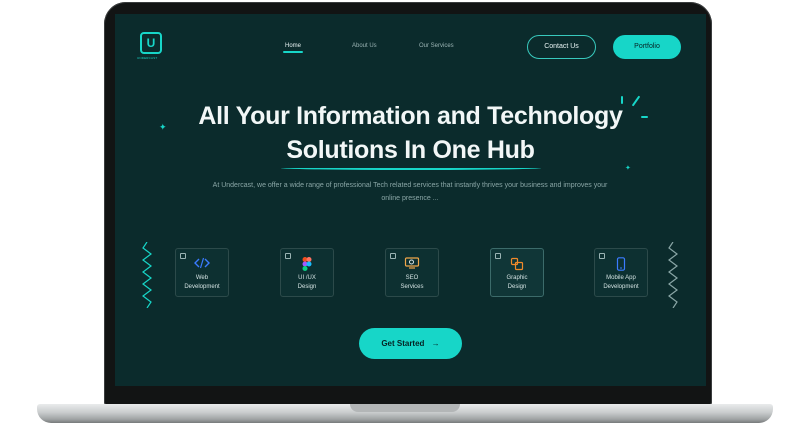 The height and width of the screenshot is (434, 809). I want to click on service-card-mobile-app-development: Mobile App Development, so click(621, 272).